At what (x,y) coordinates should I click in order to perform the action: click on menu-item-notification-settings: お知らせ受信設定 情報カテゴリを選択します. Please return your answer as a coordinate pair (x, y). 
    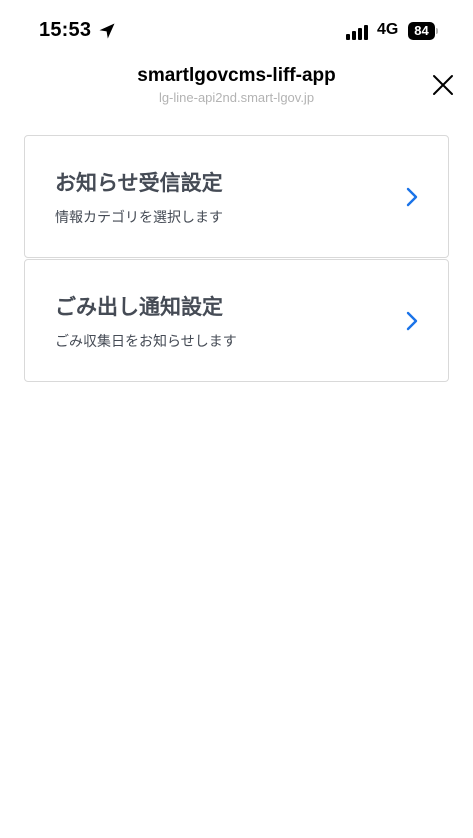
    Looking at the image, I should click on (236, 196).